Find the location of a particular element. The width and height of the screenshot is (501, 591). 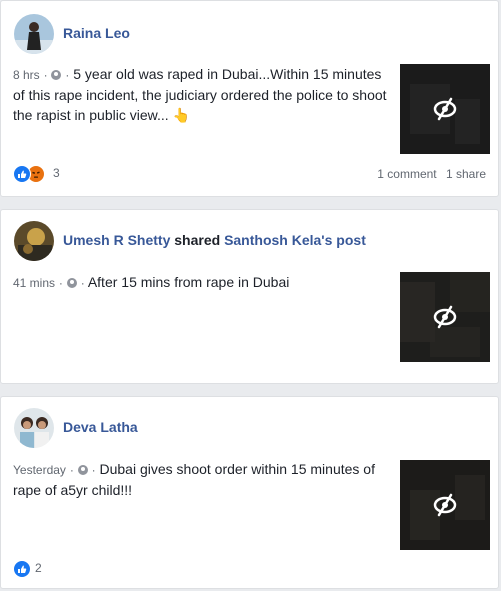

shared-verb: shared is located at coordinates (197, 240).